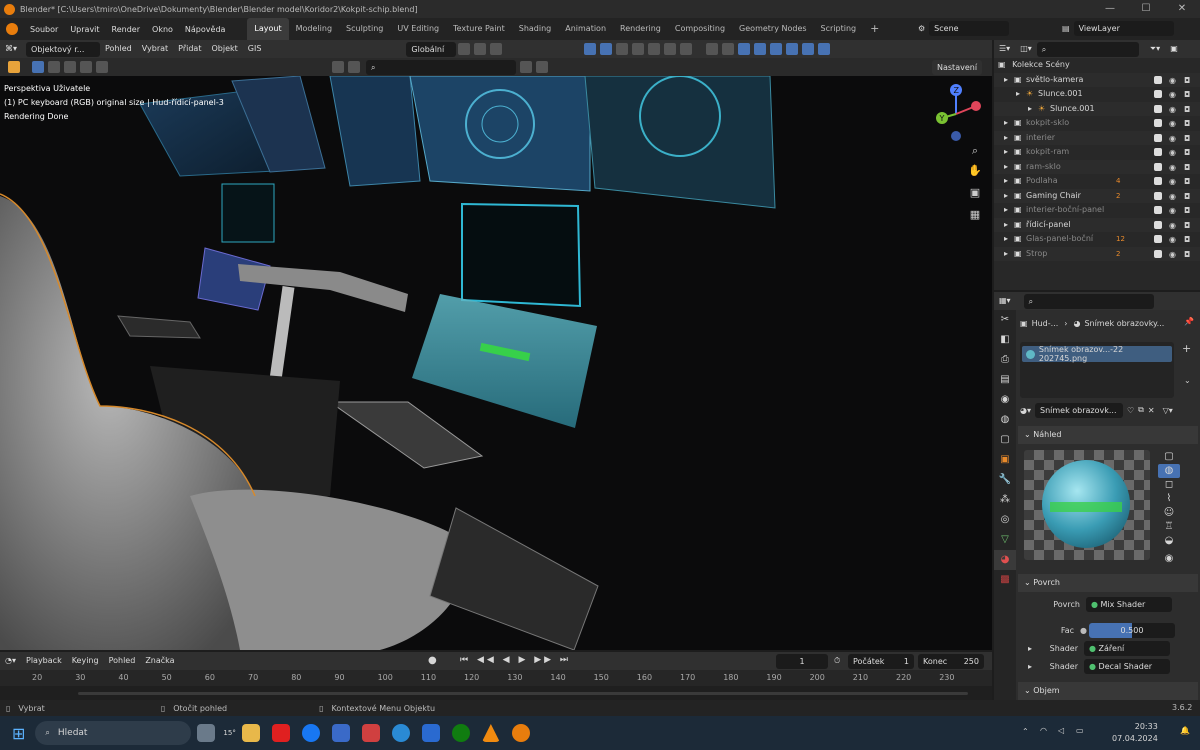 This screenshot has width=1200, height=750. I want to click on facebook-icon, so click(310, 733).